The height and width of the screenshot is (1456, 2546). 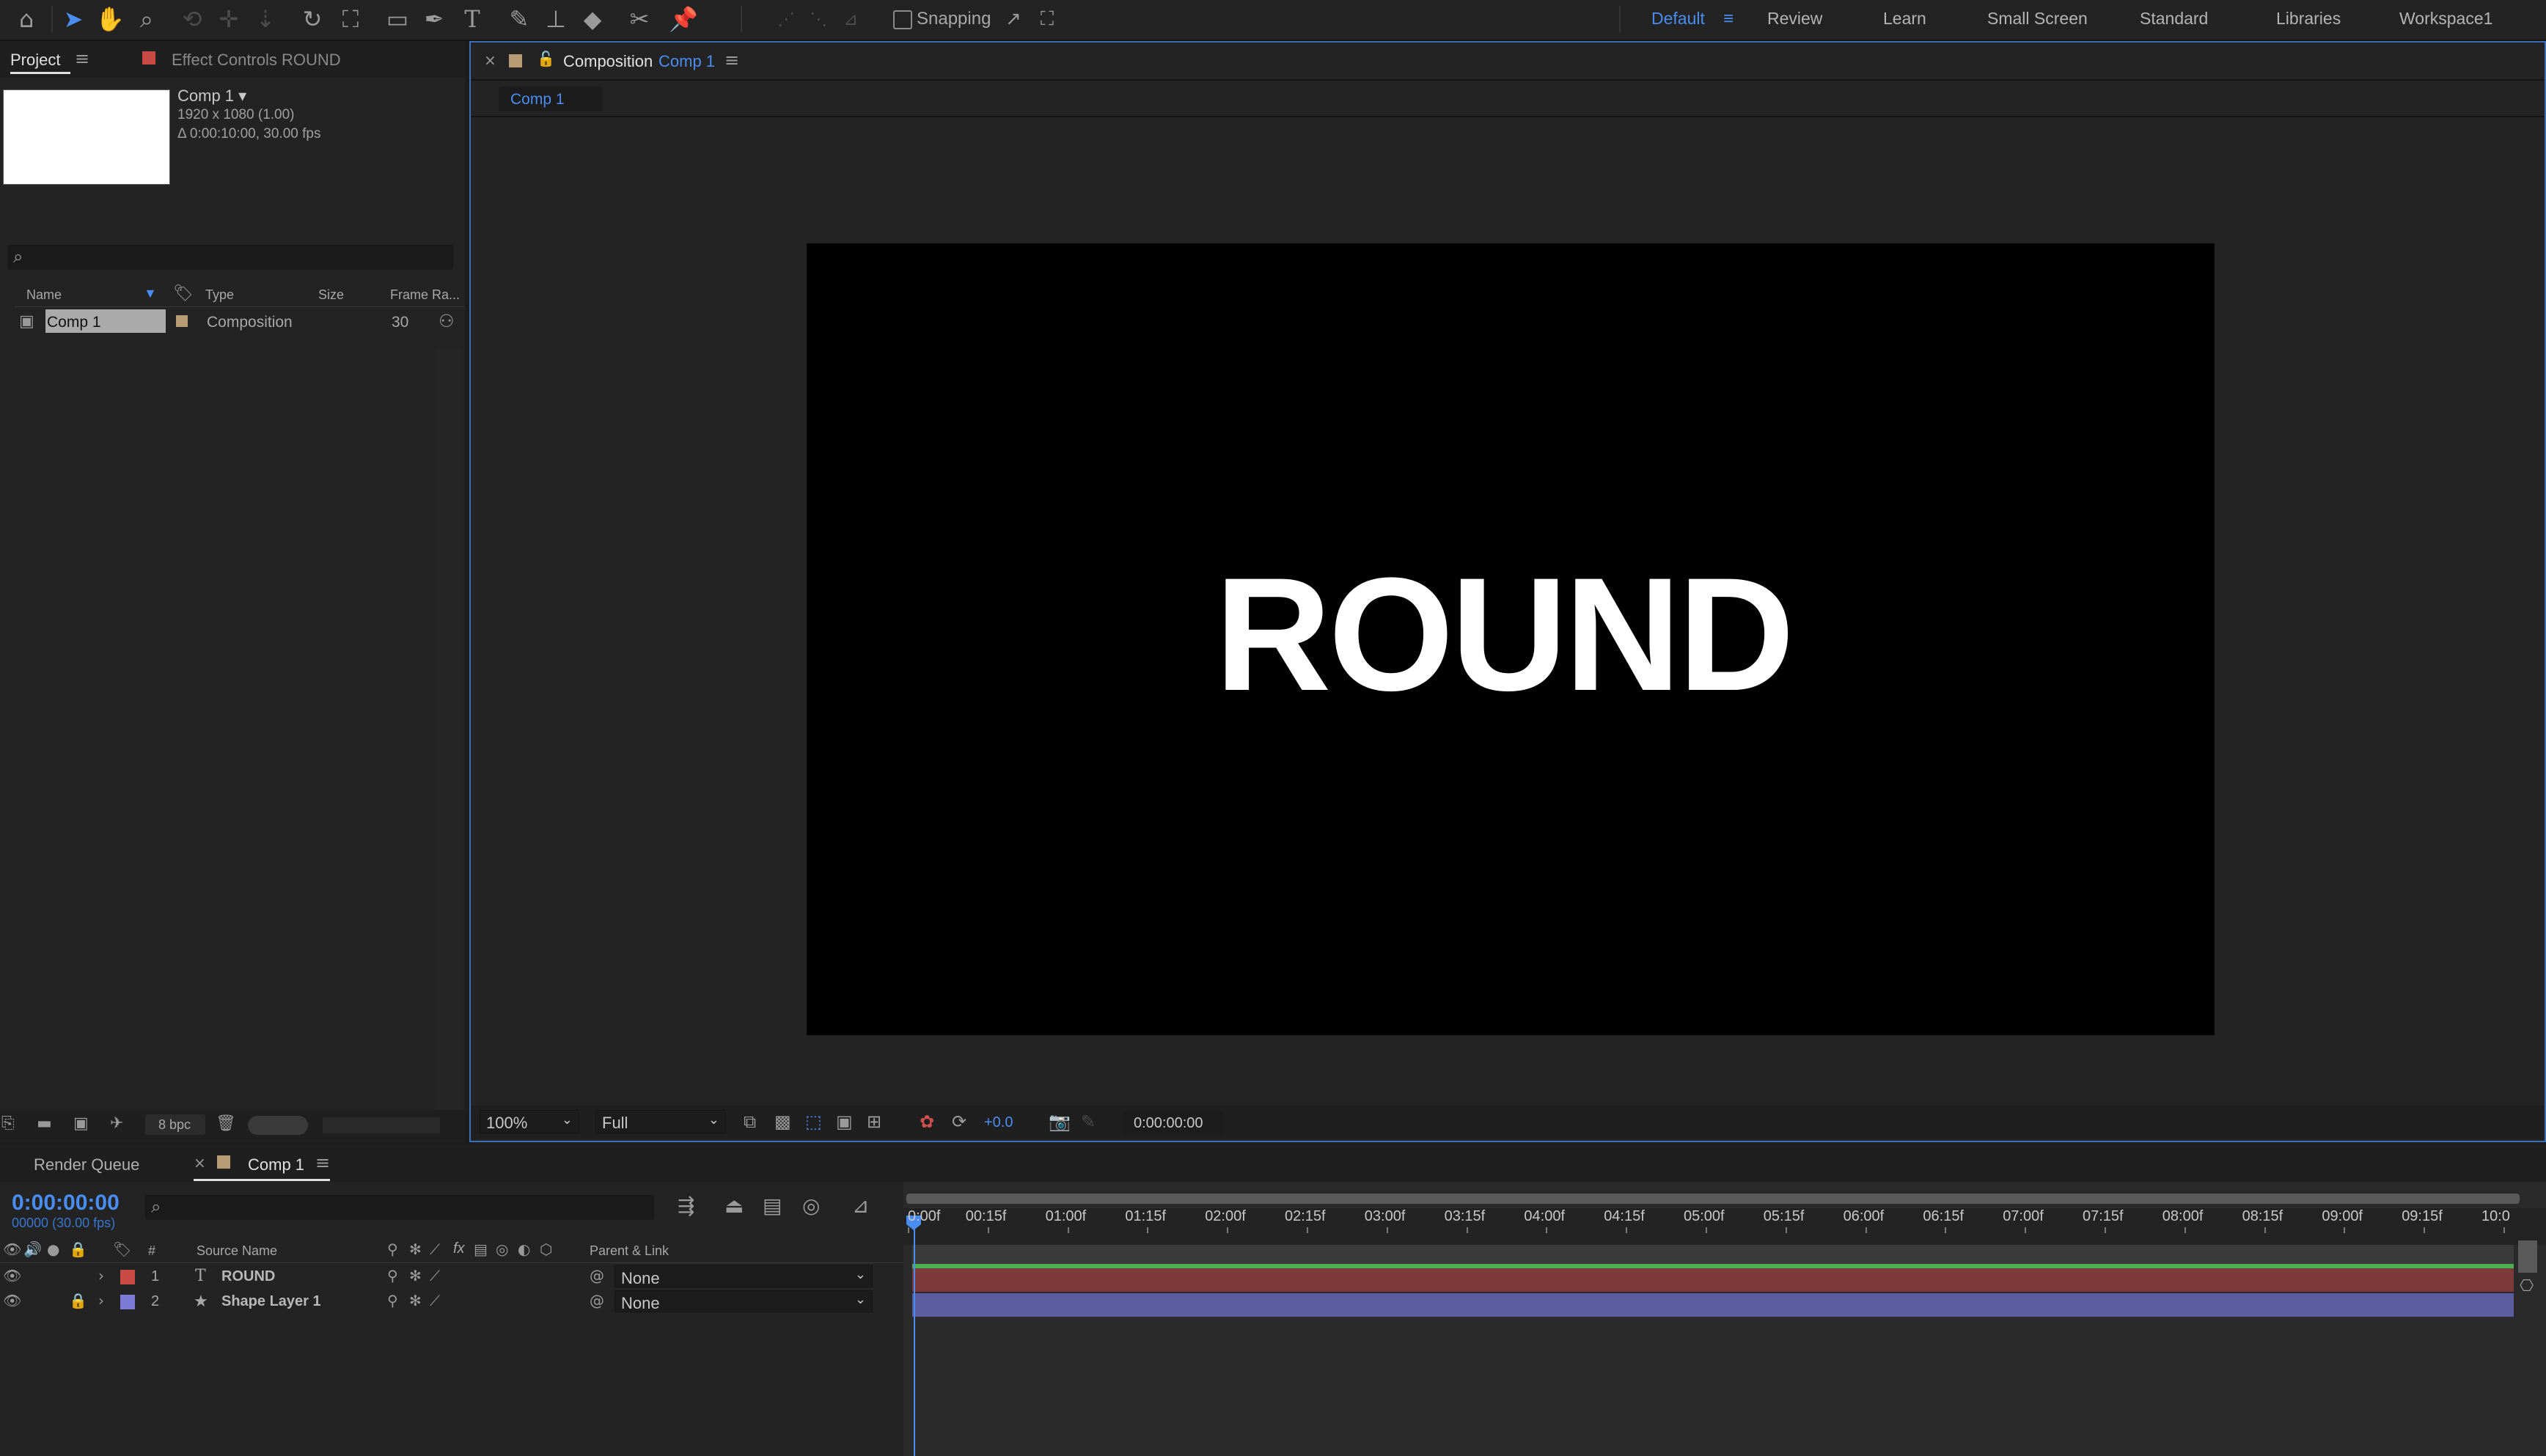 I want to click on workspace-menu-icon: ≡, so click(x=1729, y=19).